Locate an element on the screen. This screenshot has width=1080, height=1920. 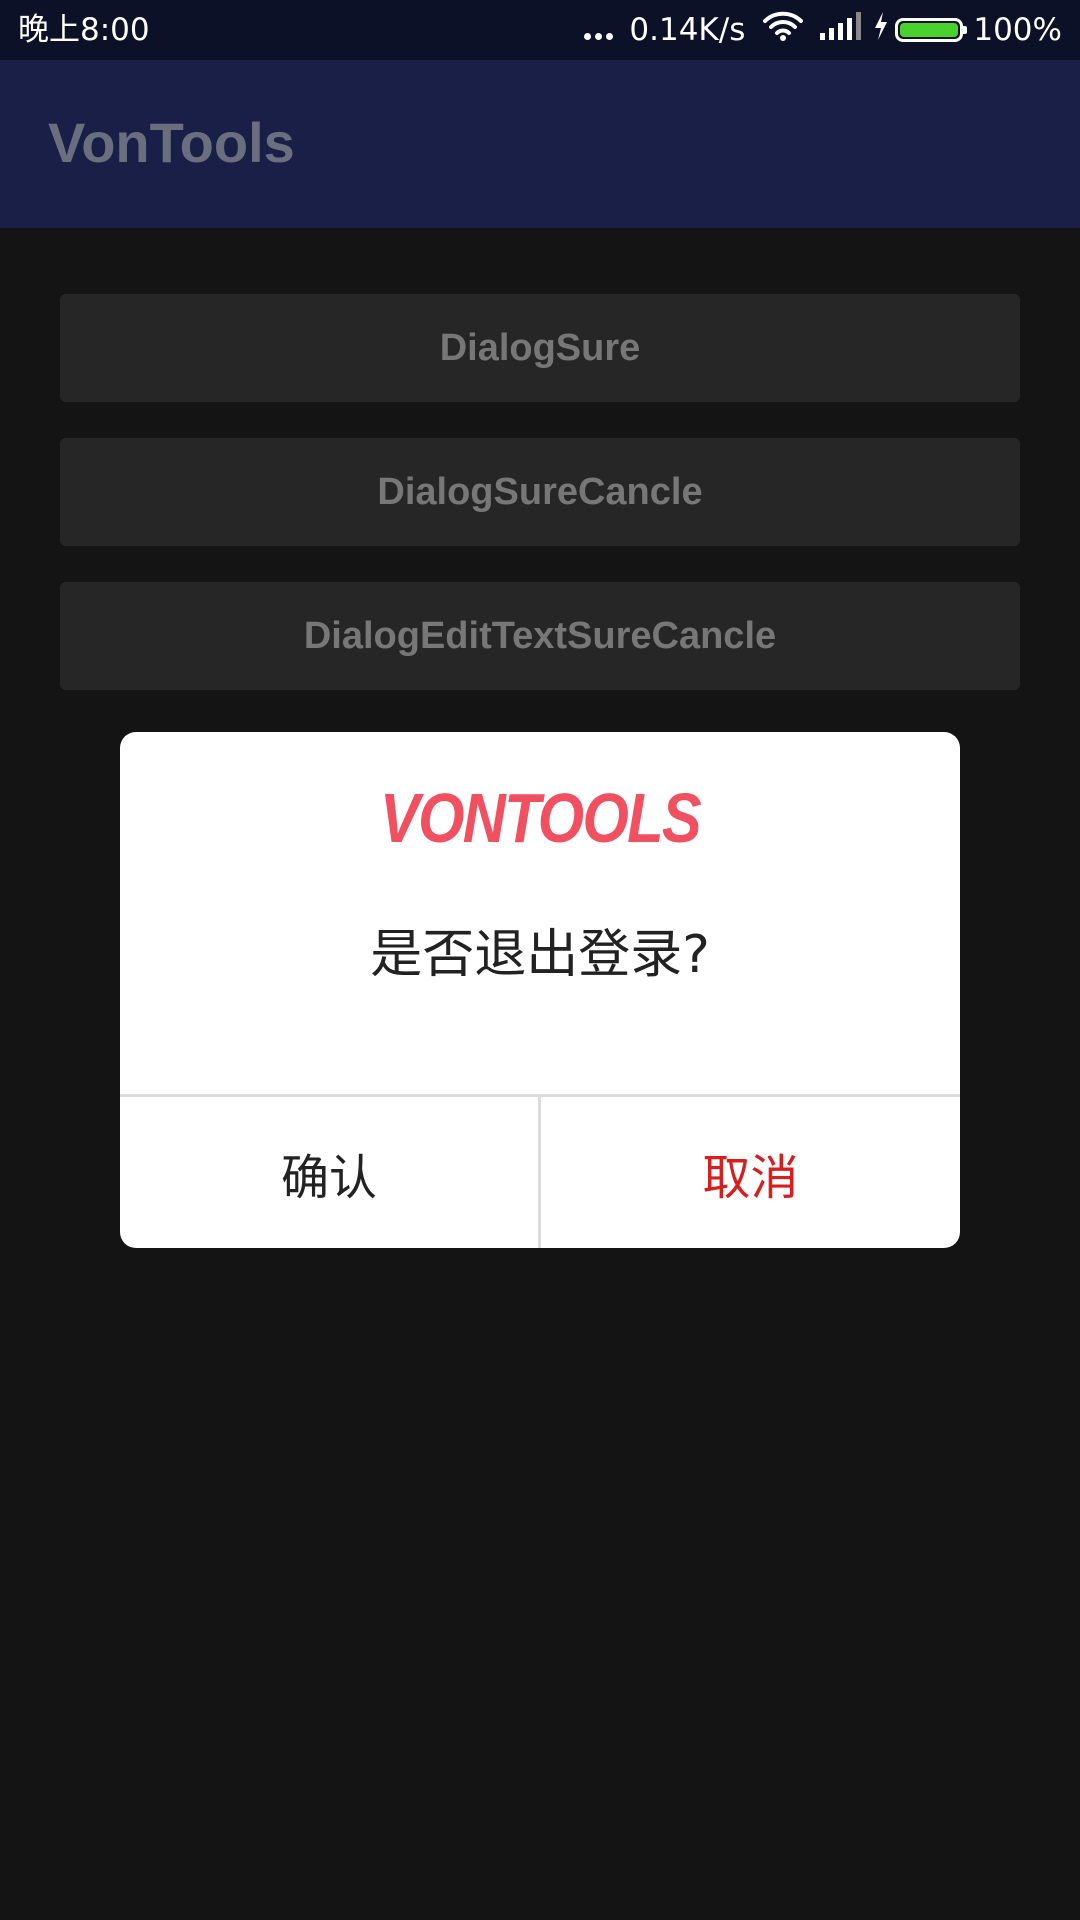
signal-icon is located at coordinates (841, 30).